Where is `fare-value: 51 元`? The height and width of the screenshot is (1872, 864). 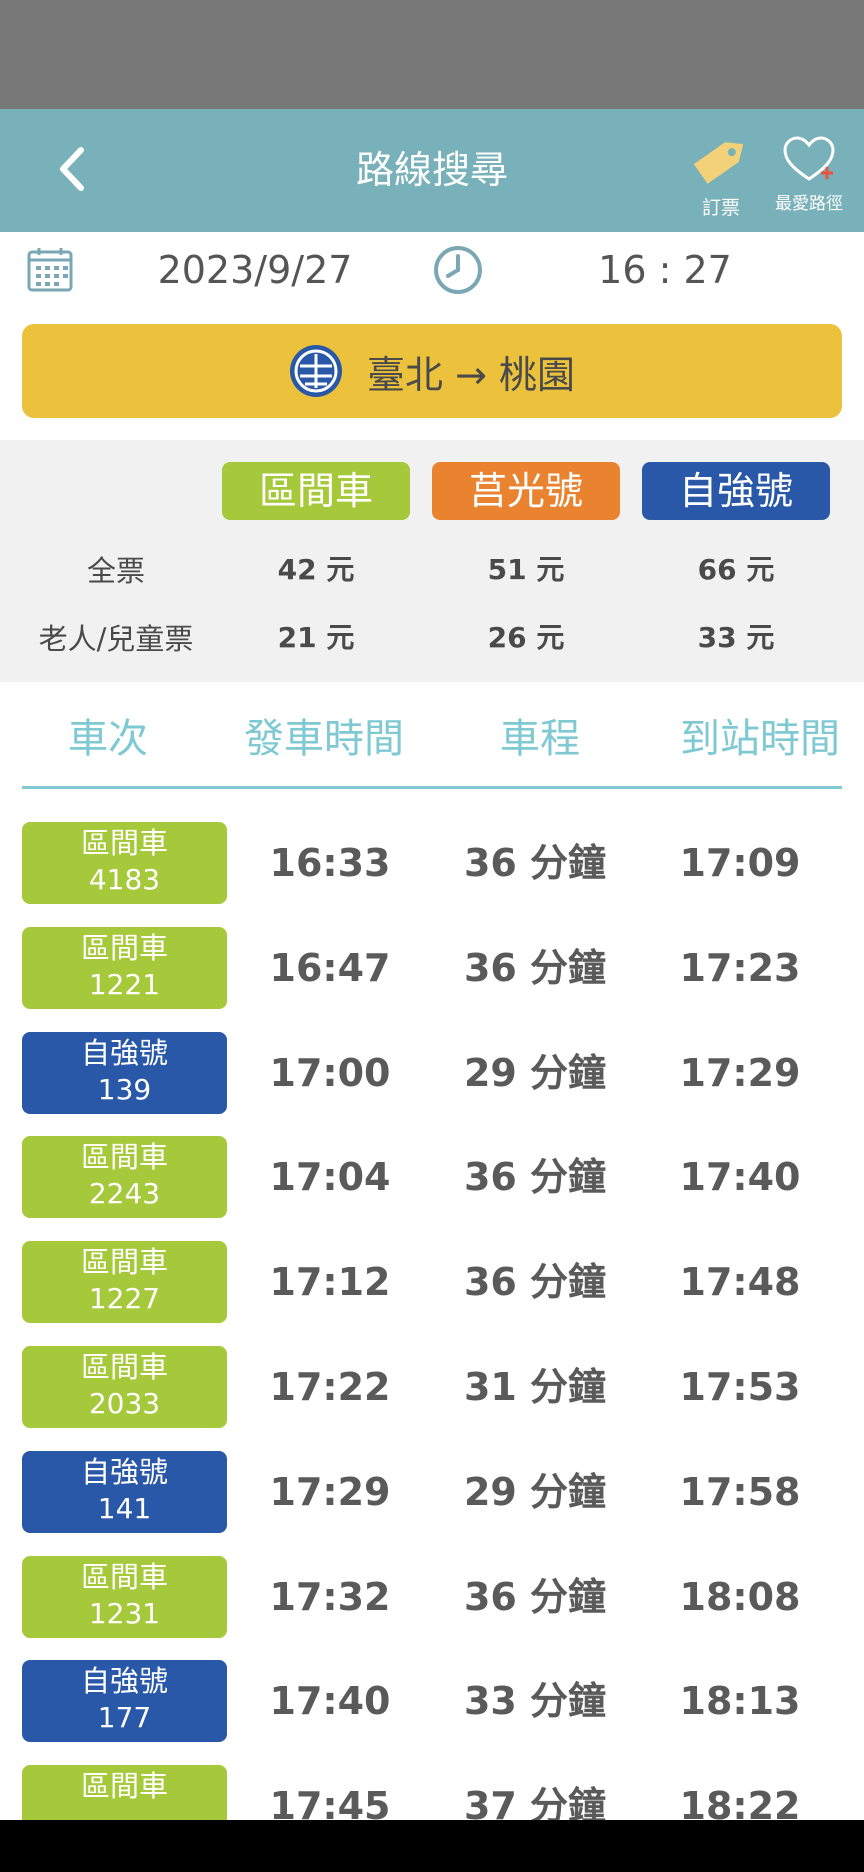 fare-value: 51 元 is located at coordinates (526, 569).